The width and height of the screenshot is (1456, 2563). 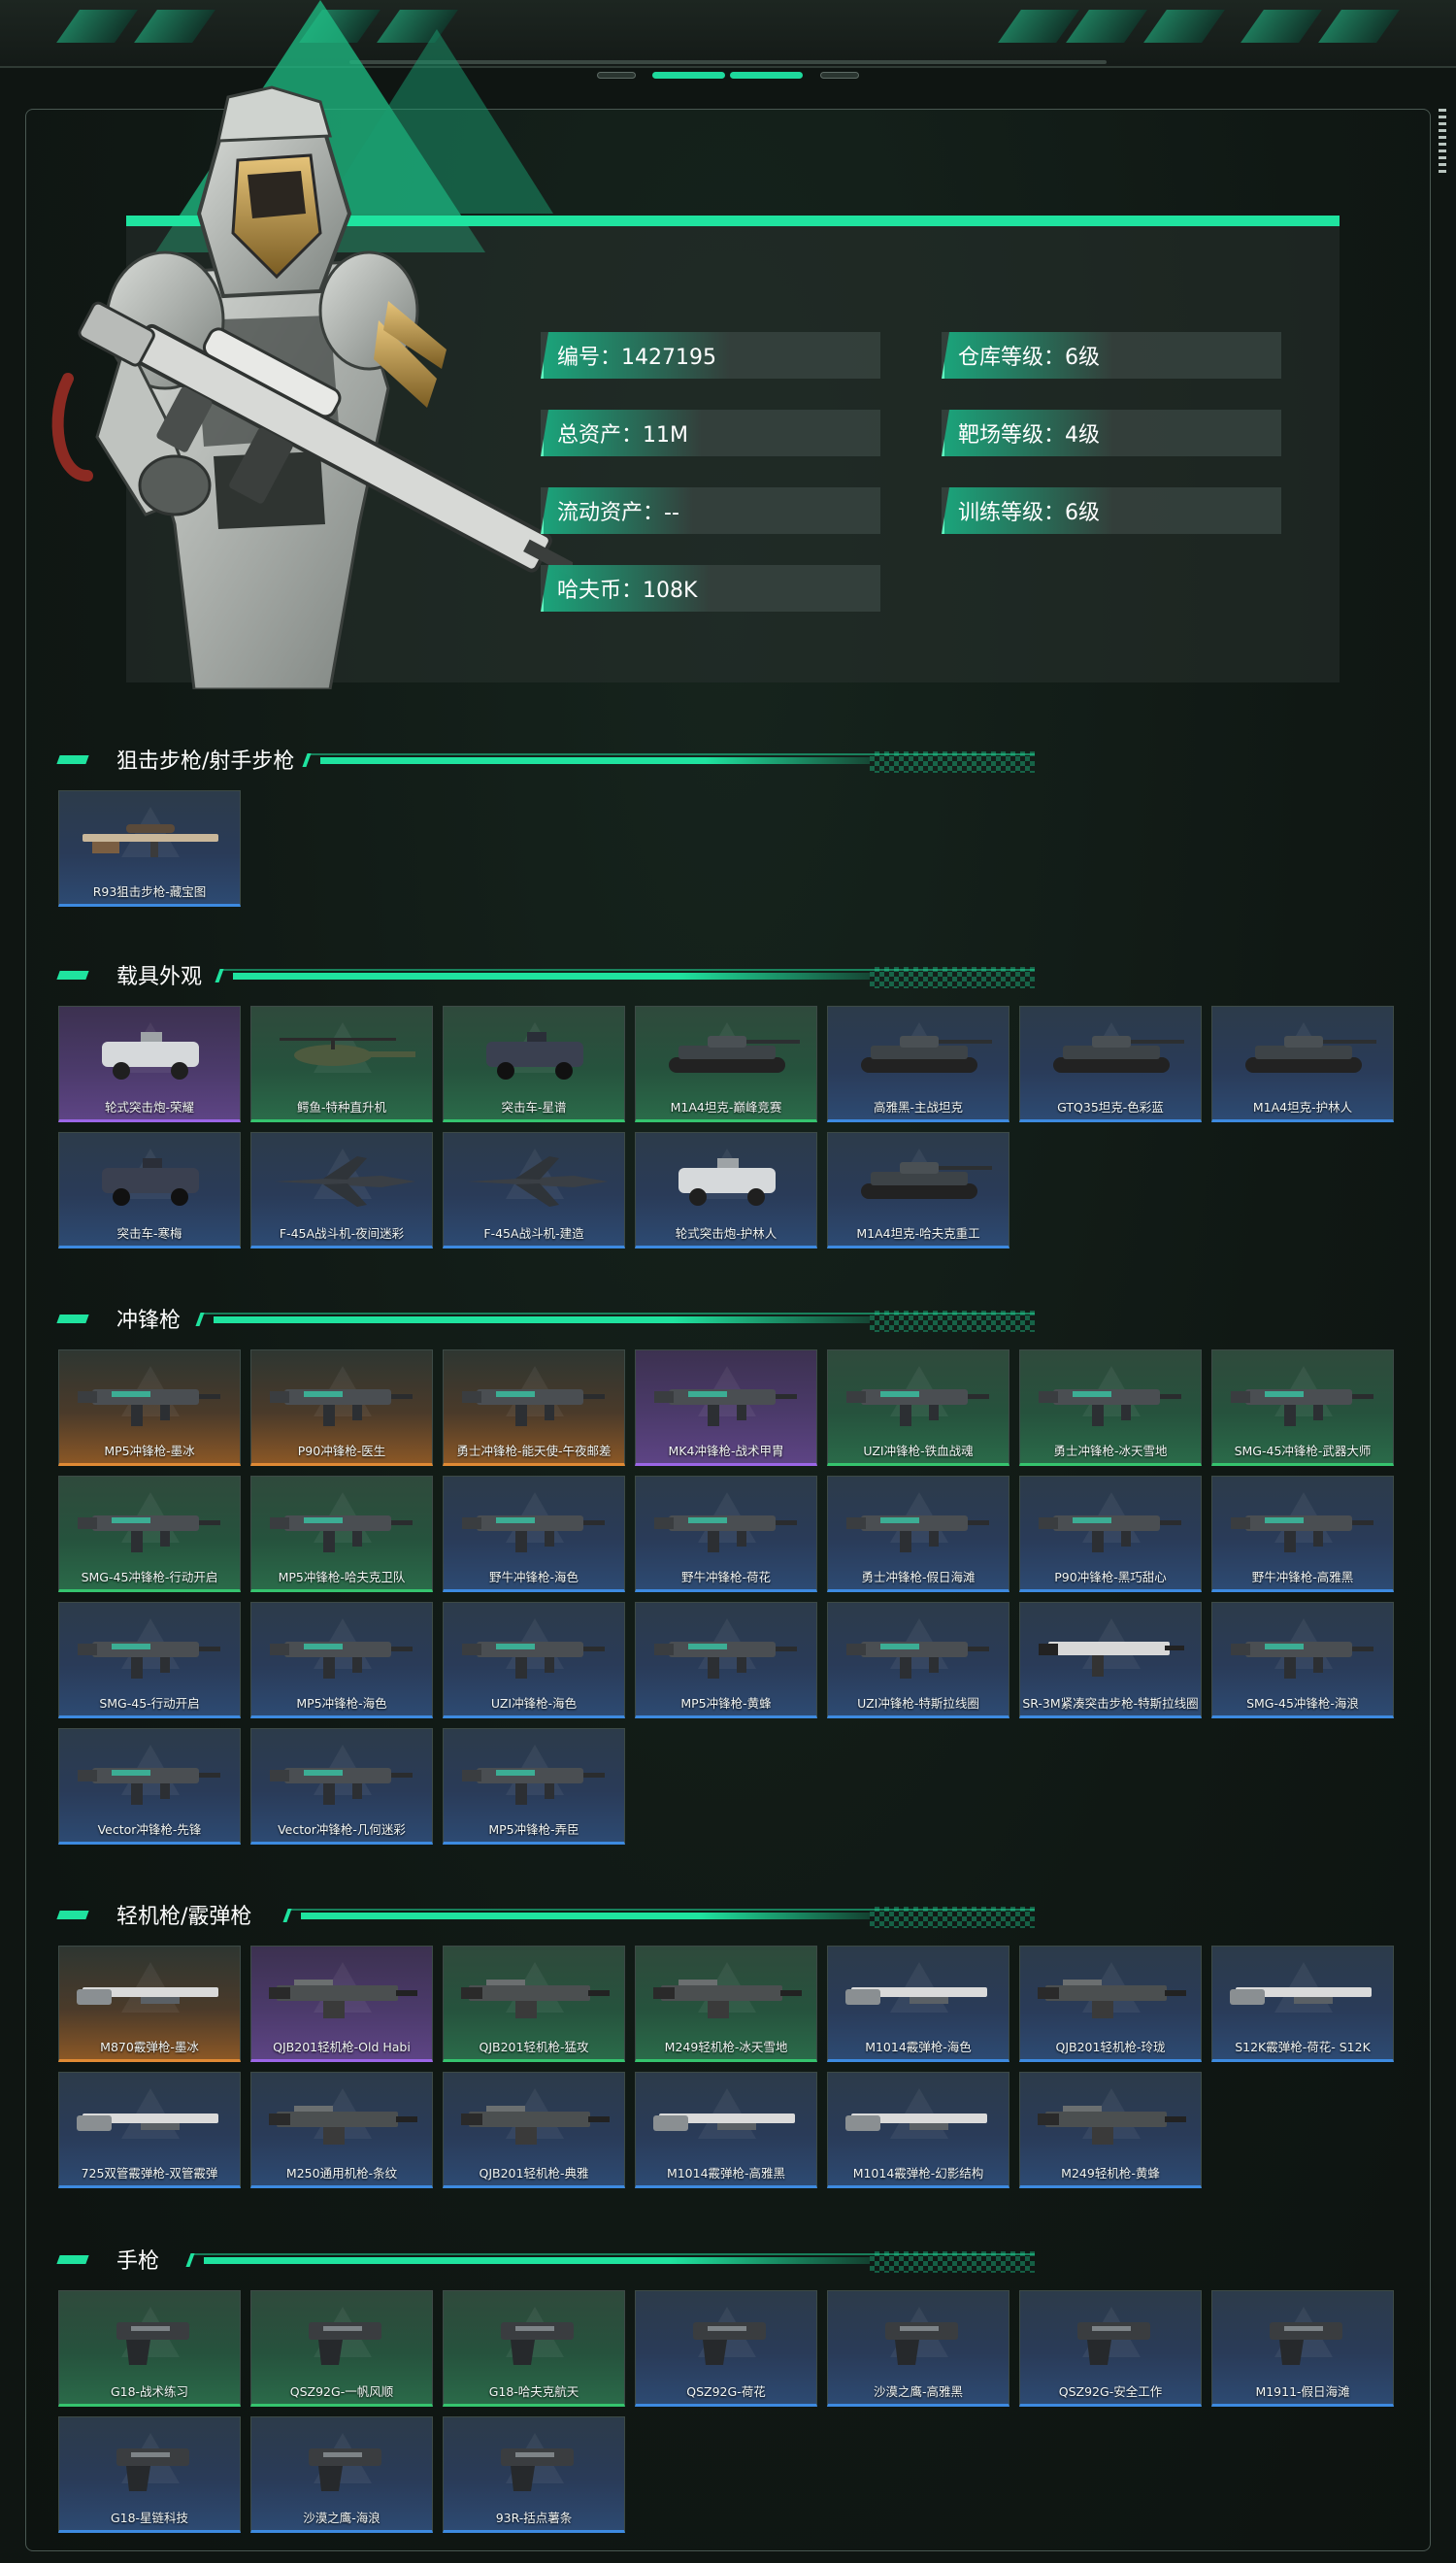 I want to click on item-card: P90冲锋枪-黑巧甜心, so click(x=1110, y=1534).